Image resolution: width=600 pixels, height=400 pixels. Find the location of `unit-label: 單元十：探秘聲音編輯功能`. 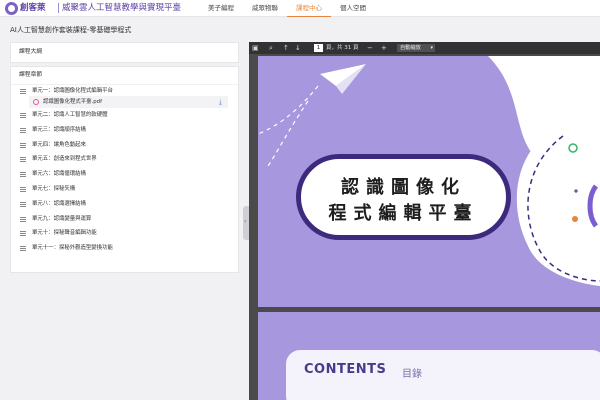

unit-label: 單元十：探秘聲音編輯功能 is located at coordinates (64, 233).